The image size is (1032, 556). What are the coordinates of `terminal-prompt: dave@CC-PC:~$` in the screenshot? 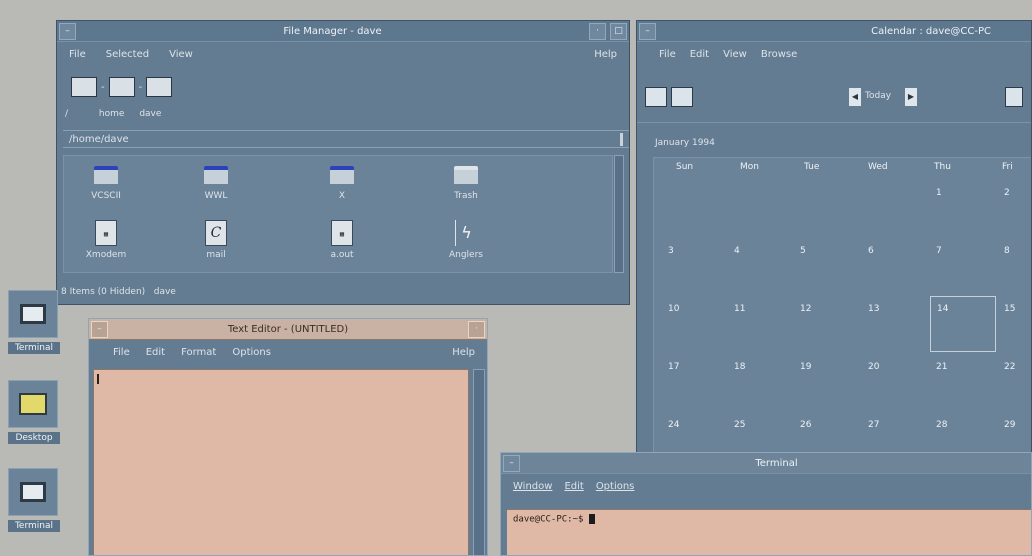 It's located at (548, 519).